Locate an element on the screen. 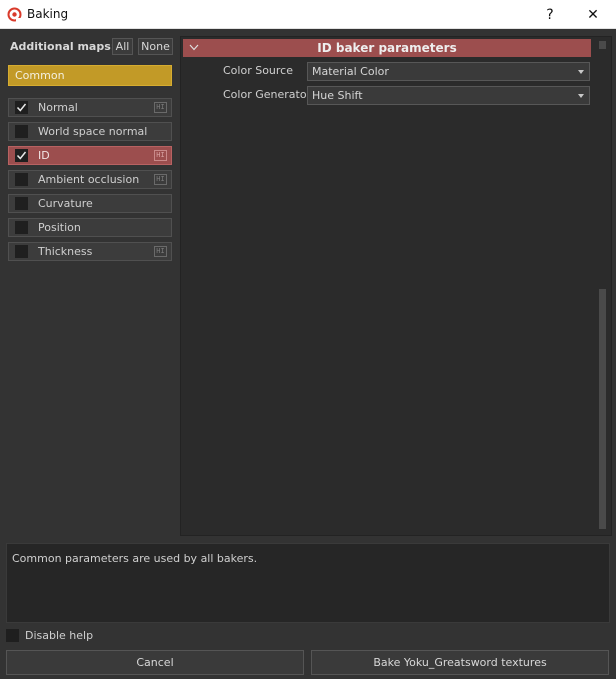 Image resolution: width=616 pixels, height=679 pixels. baker-item-world-space-normal: World space normal is located at coordinates (90, 131).